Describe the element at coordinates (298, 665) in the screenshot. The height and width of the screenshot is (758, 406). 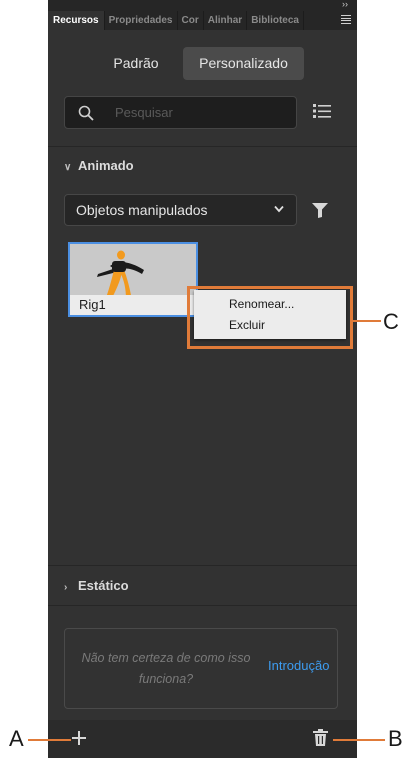
I see `help-link: Introdução` at that location.